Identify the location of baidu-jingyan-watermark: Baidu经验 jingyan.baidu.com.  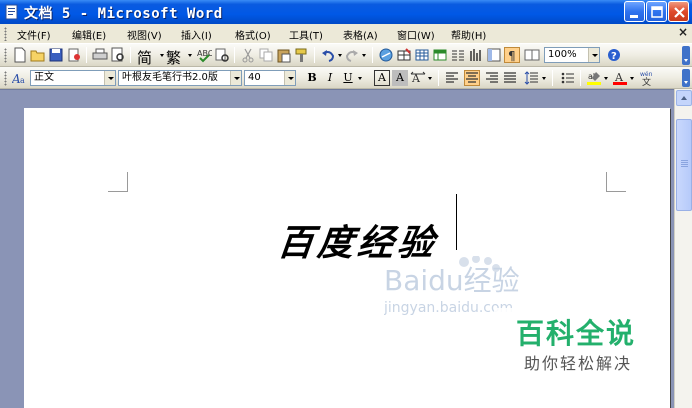
(452, 286).